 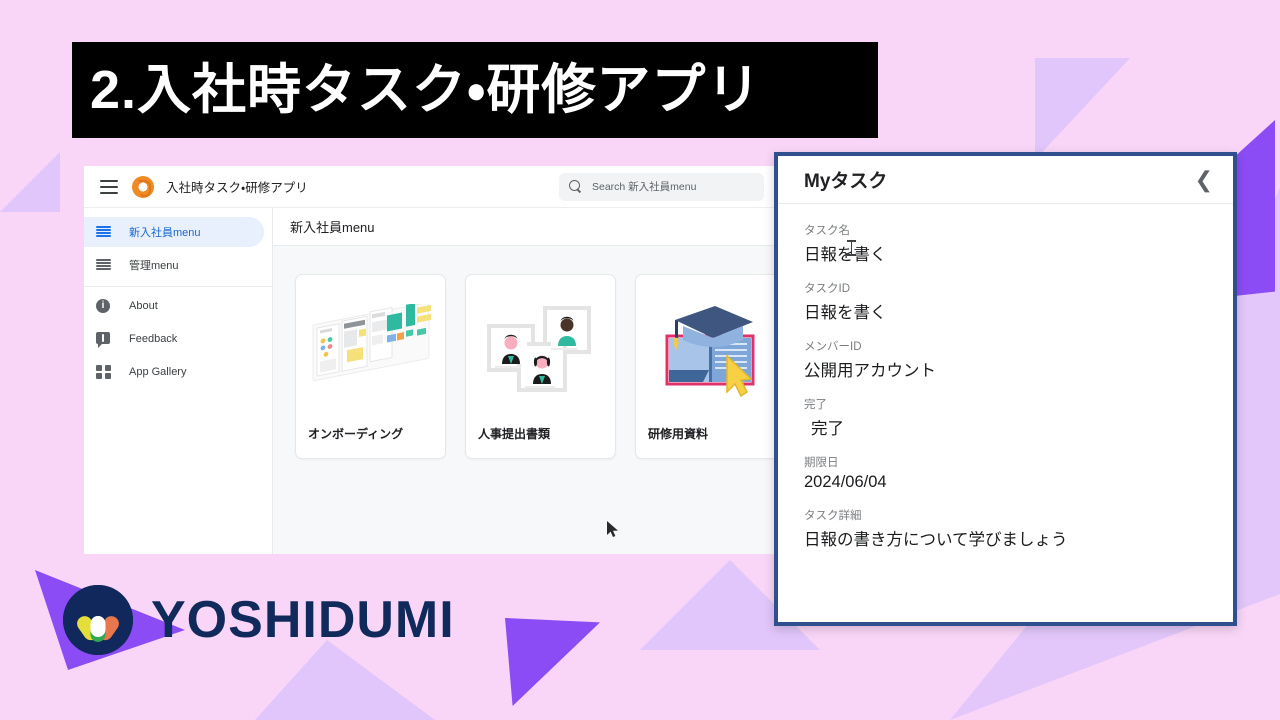 I want to click on sidebar-divider, so click(x=178, y=286).